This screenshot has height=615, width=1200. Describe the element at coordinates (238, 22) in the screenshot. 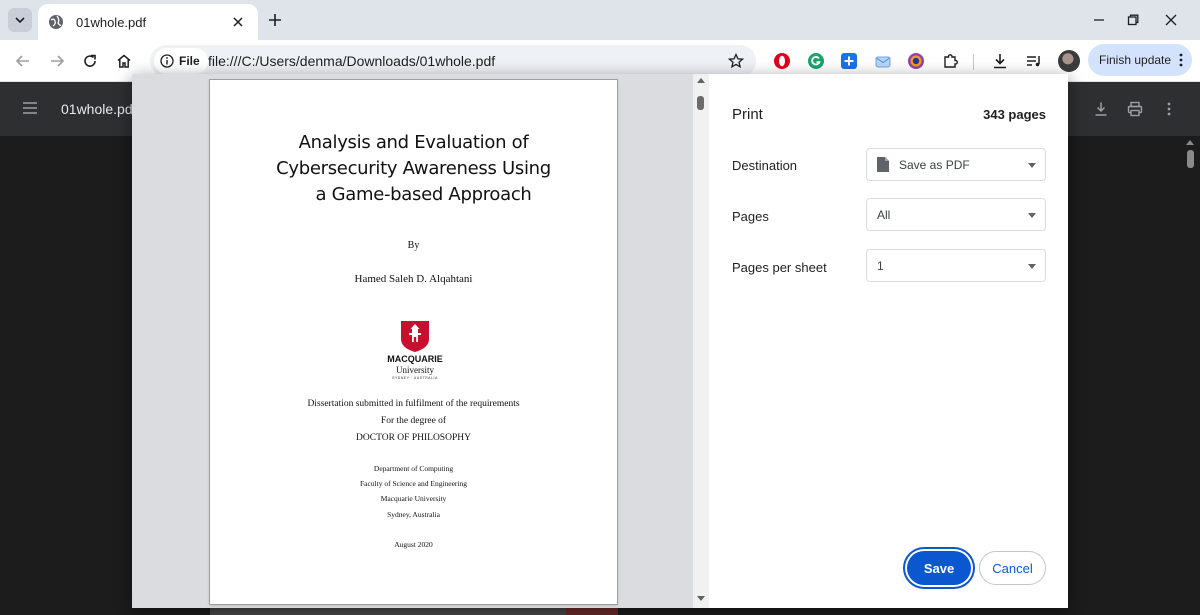

I see `close-tab-icon` at that location.